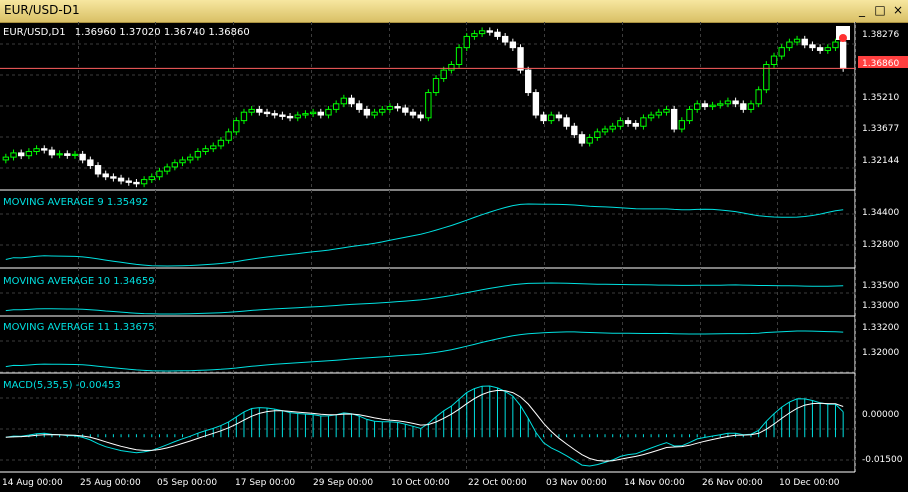 The image size is (908, 492). What do you see at coordinates (880, 98) in the screenshot?
I see `y-tick-2: 1.35210` at bounding box center [880, 98].